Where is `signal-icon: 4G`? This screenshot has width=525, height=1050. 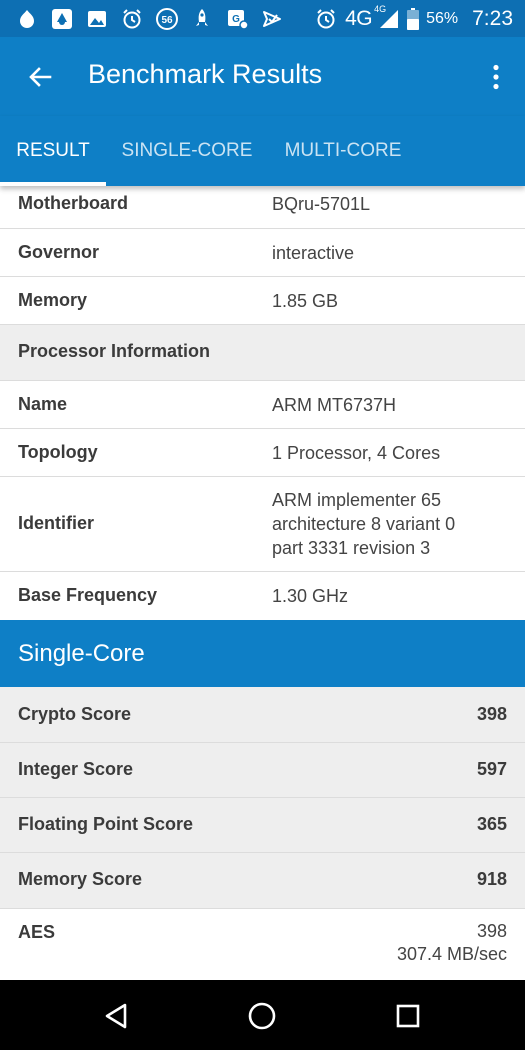 signal-icon: 4G is located at coordinates (387, 17).